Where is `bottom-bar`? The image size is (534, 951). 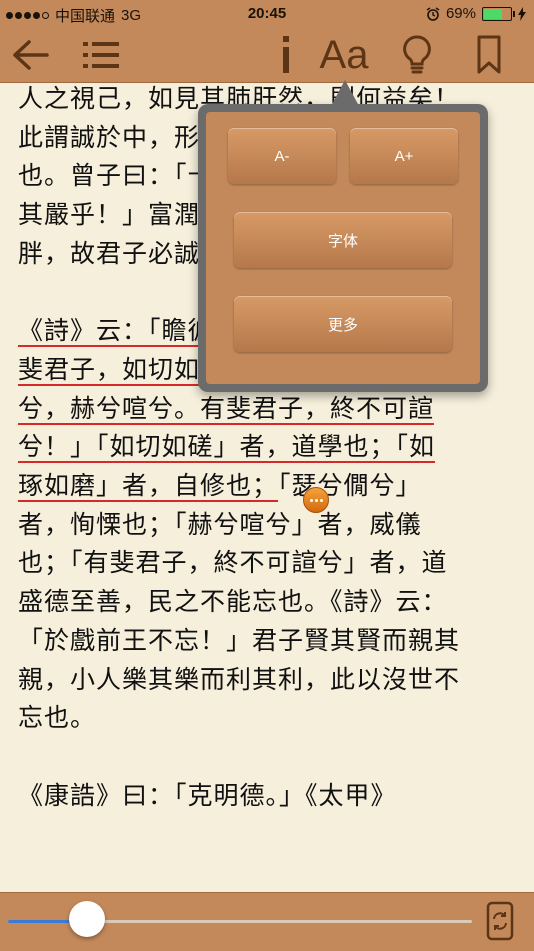
bottom-bar is located at coordinates (267, 921).